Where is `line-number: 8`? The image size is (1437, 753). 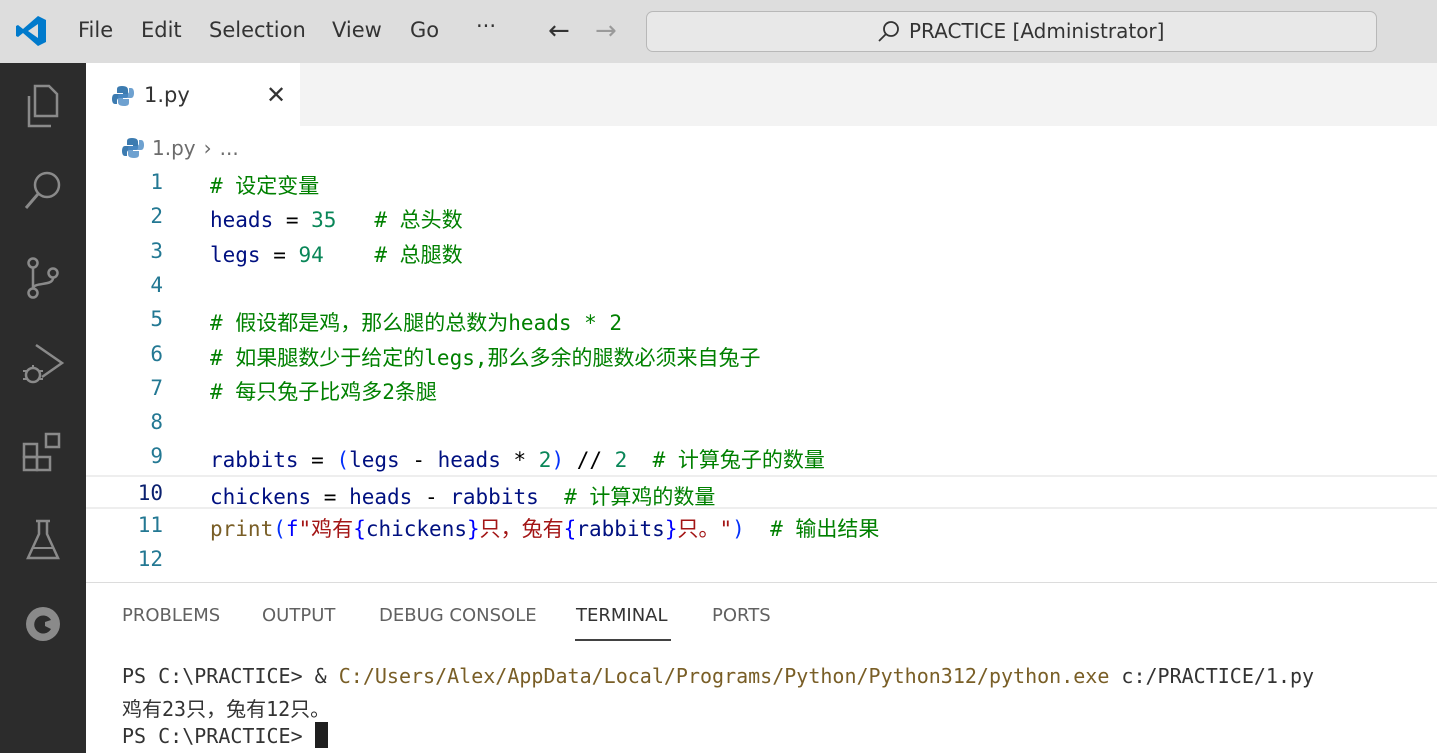 line-number: 8 is located at coordinates (156, 422).